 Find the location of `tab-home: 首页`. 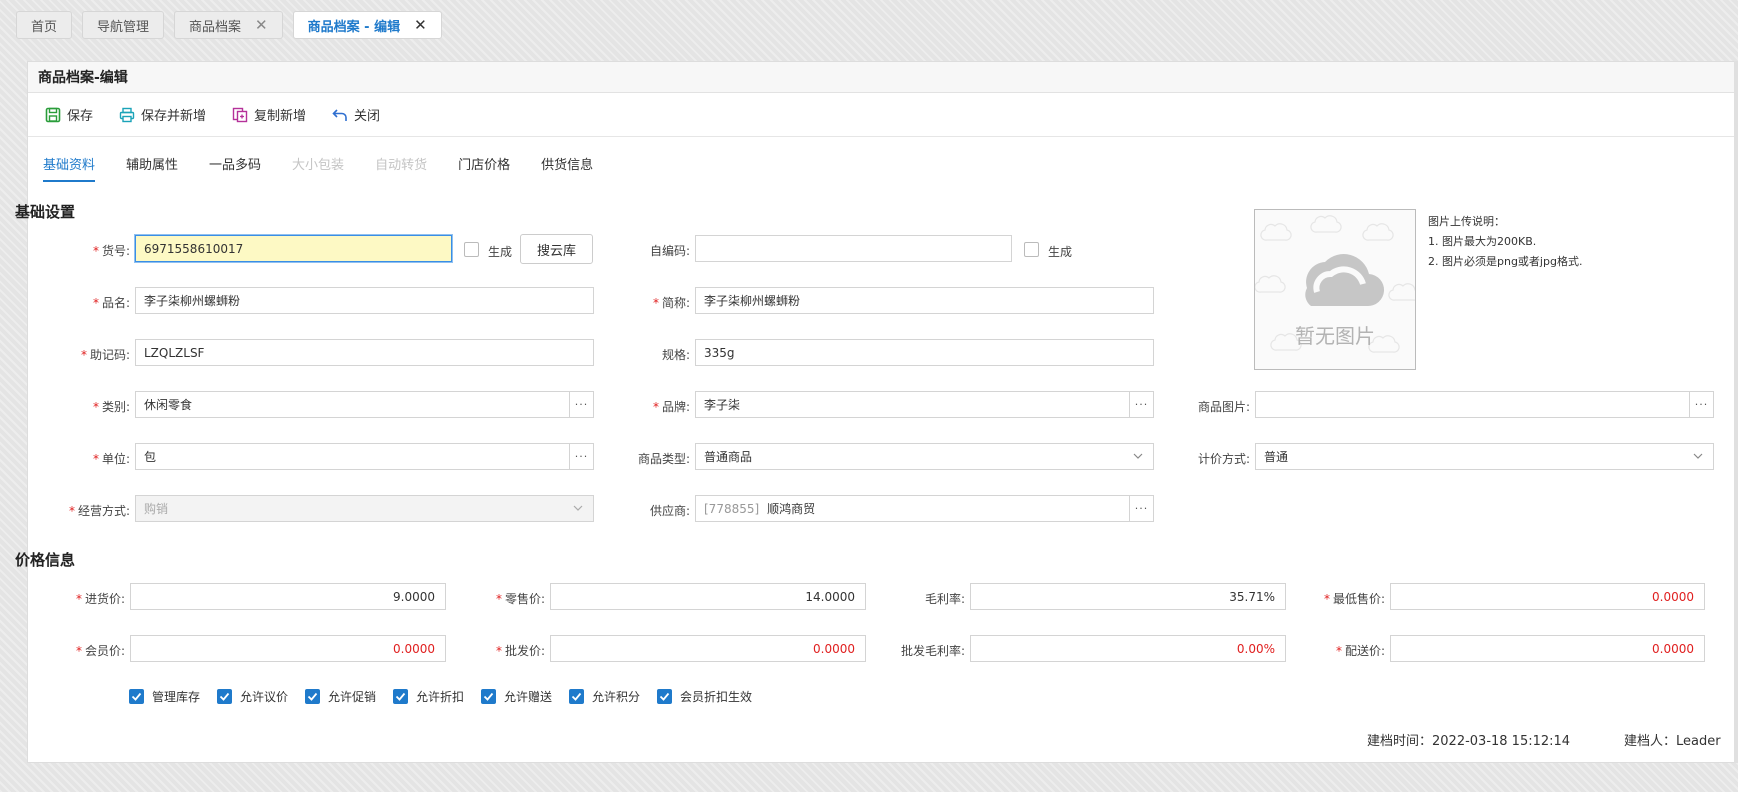

tab-home: 首页 is located at coordinates (44, 25).